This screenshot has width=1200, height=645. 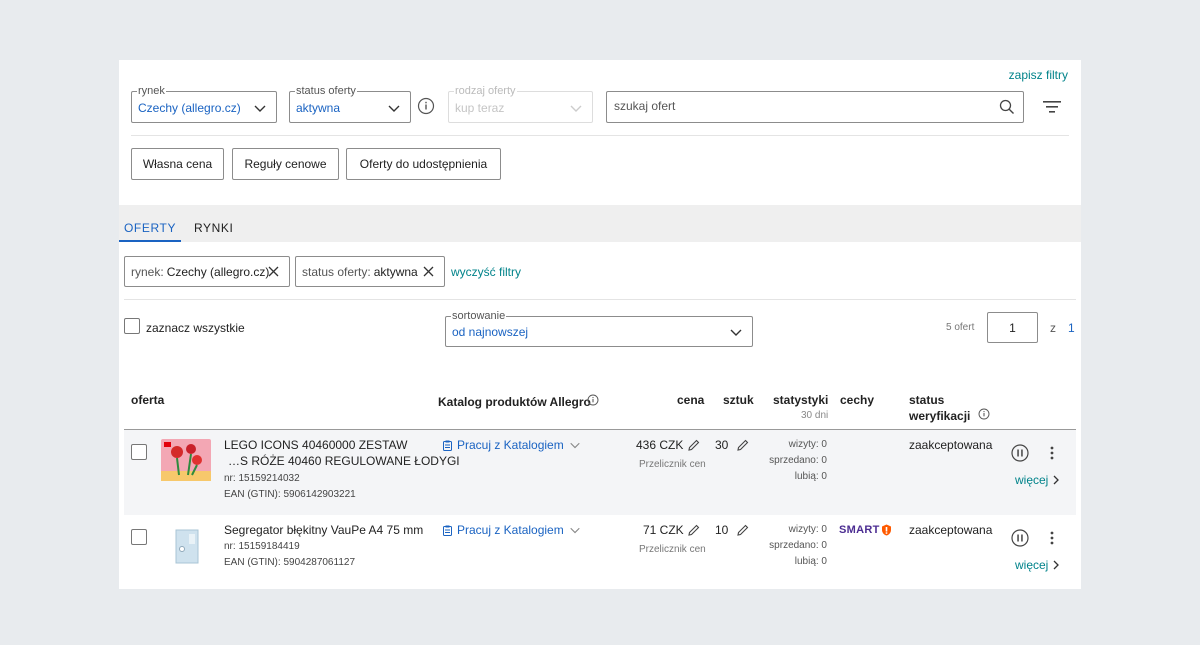 I want to click on header-stats: statystyki, so click(x=801, y=400).